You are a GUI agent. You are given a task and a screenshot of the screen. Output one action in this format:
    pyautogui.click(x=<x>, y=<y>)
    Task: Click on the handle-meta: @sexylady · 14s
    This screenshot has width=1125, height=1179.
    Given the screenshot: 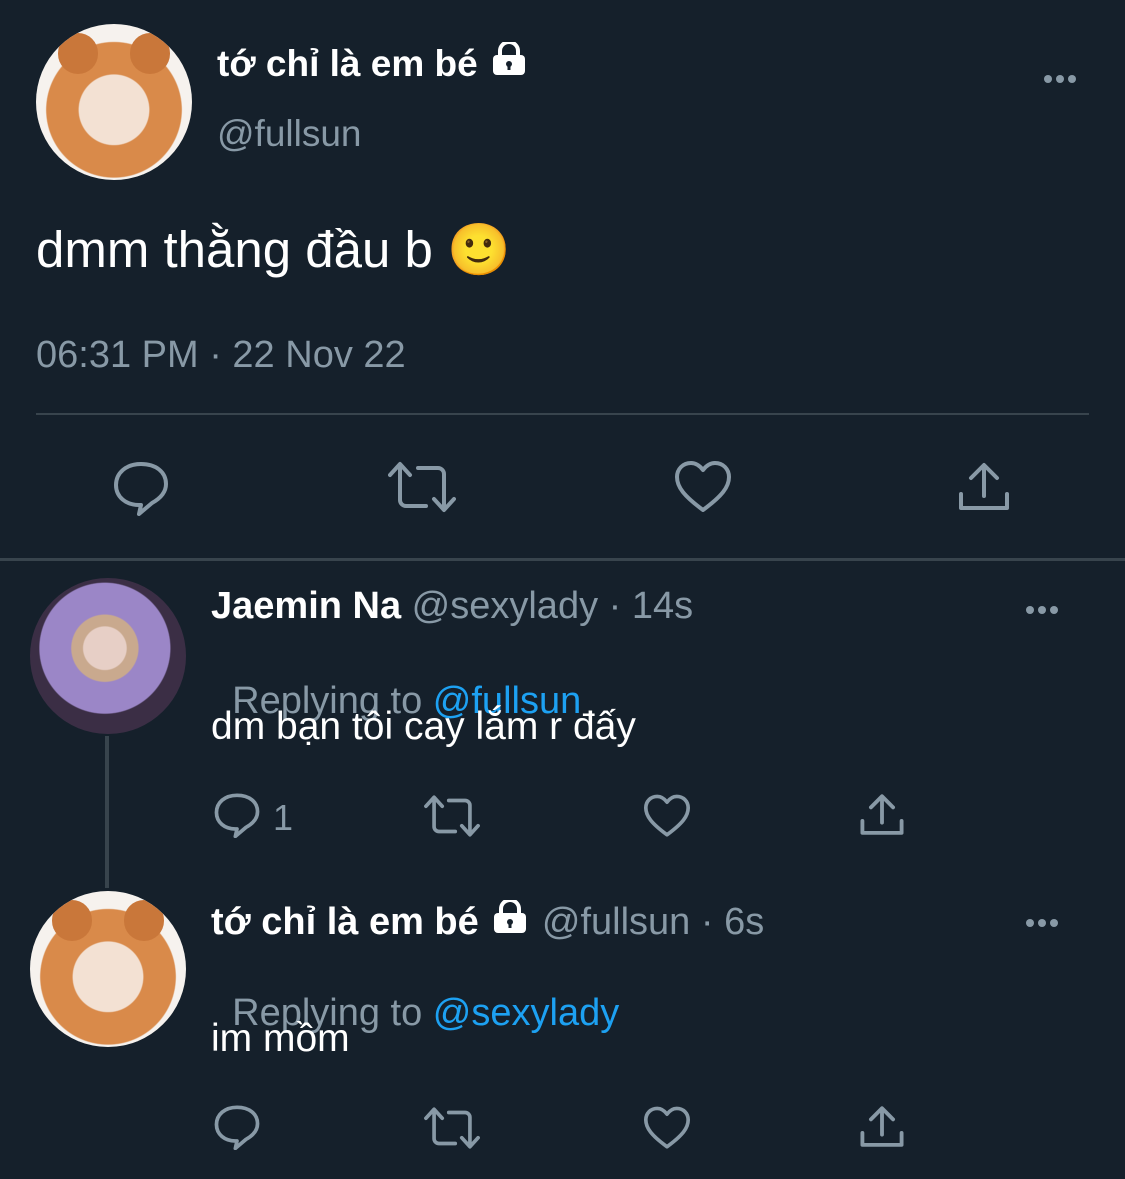 What is the action you would take?
    pyautogui.click(x=552, y=606)
    